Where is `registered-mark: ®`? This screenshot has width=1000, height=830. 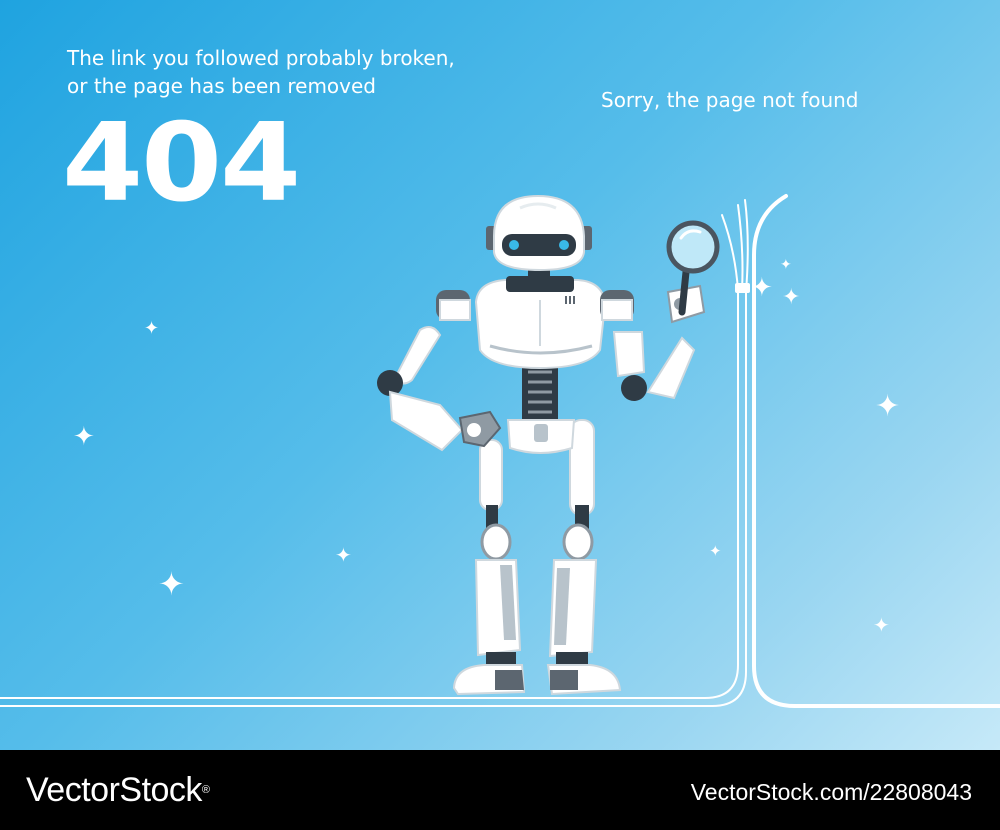 registered-mark: ® is located at coordinates (205, 790).